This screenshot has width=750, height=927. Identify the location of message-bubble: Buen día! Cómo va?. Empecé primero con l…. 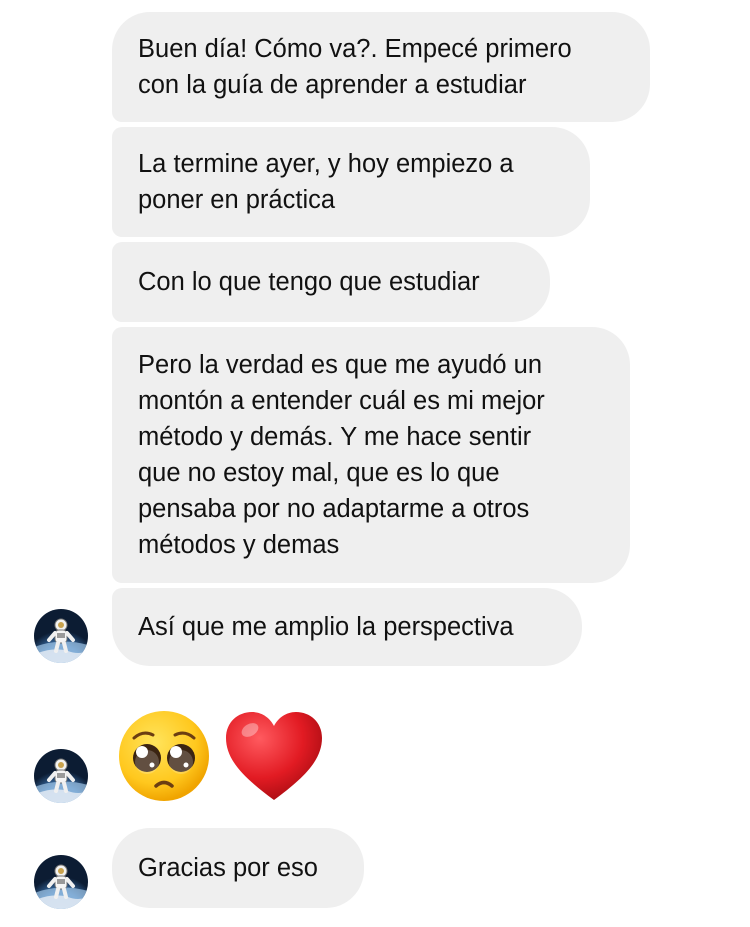
(381, 67).